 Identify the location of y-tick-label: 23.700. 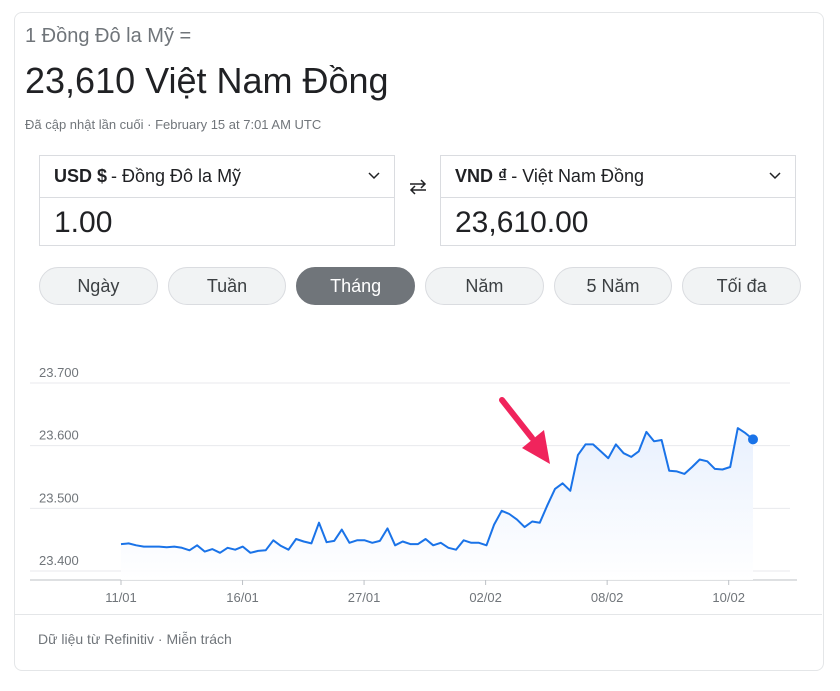
(59, 372).